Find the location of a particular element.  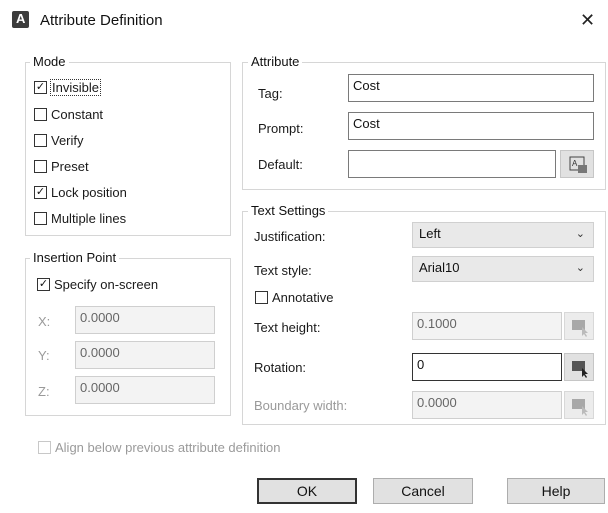

mode-constant-label: Constant is located at coordinates (77, 114).